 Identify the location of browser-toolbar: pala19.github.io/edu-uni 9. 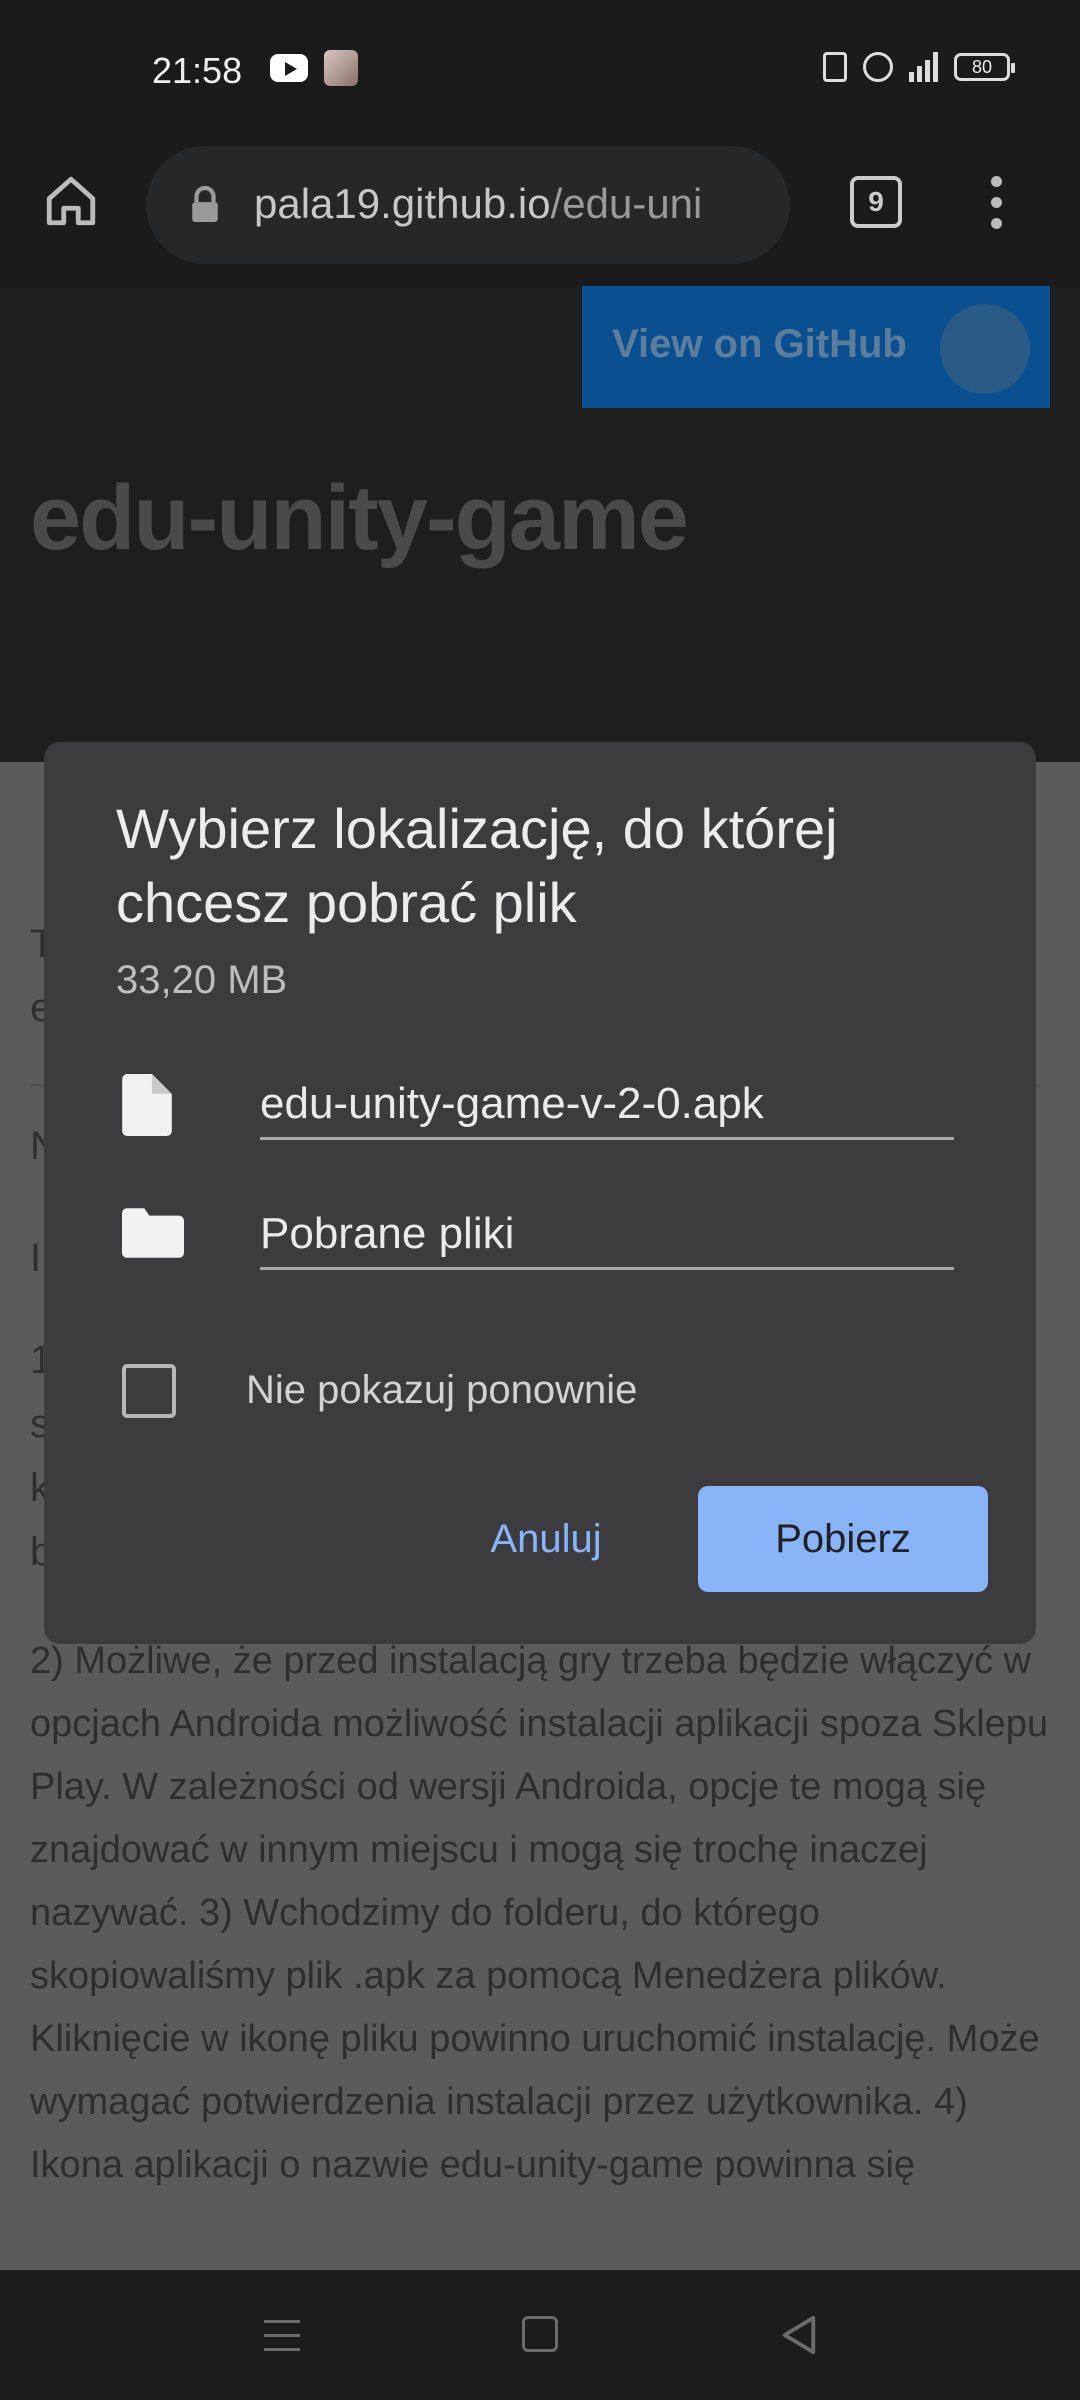
(540, 213).